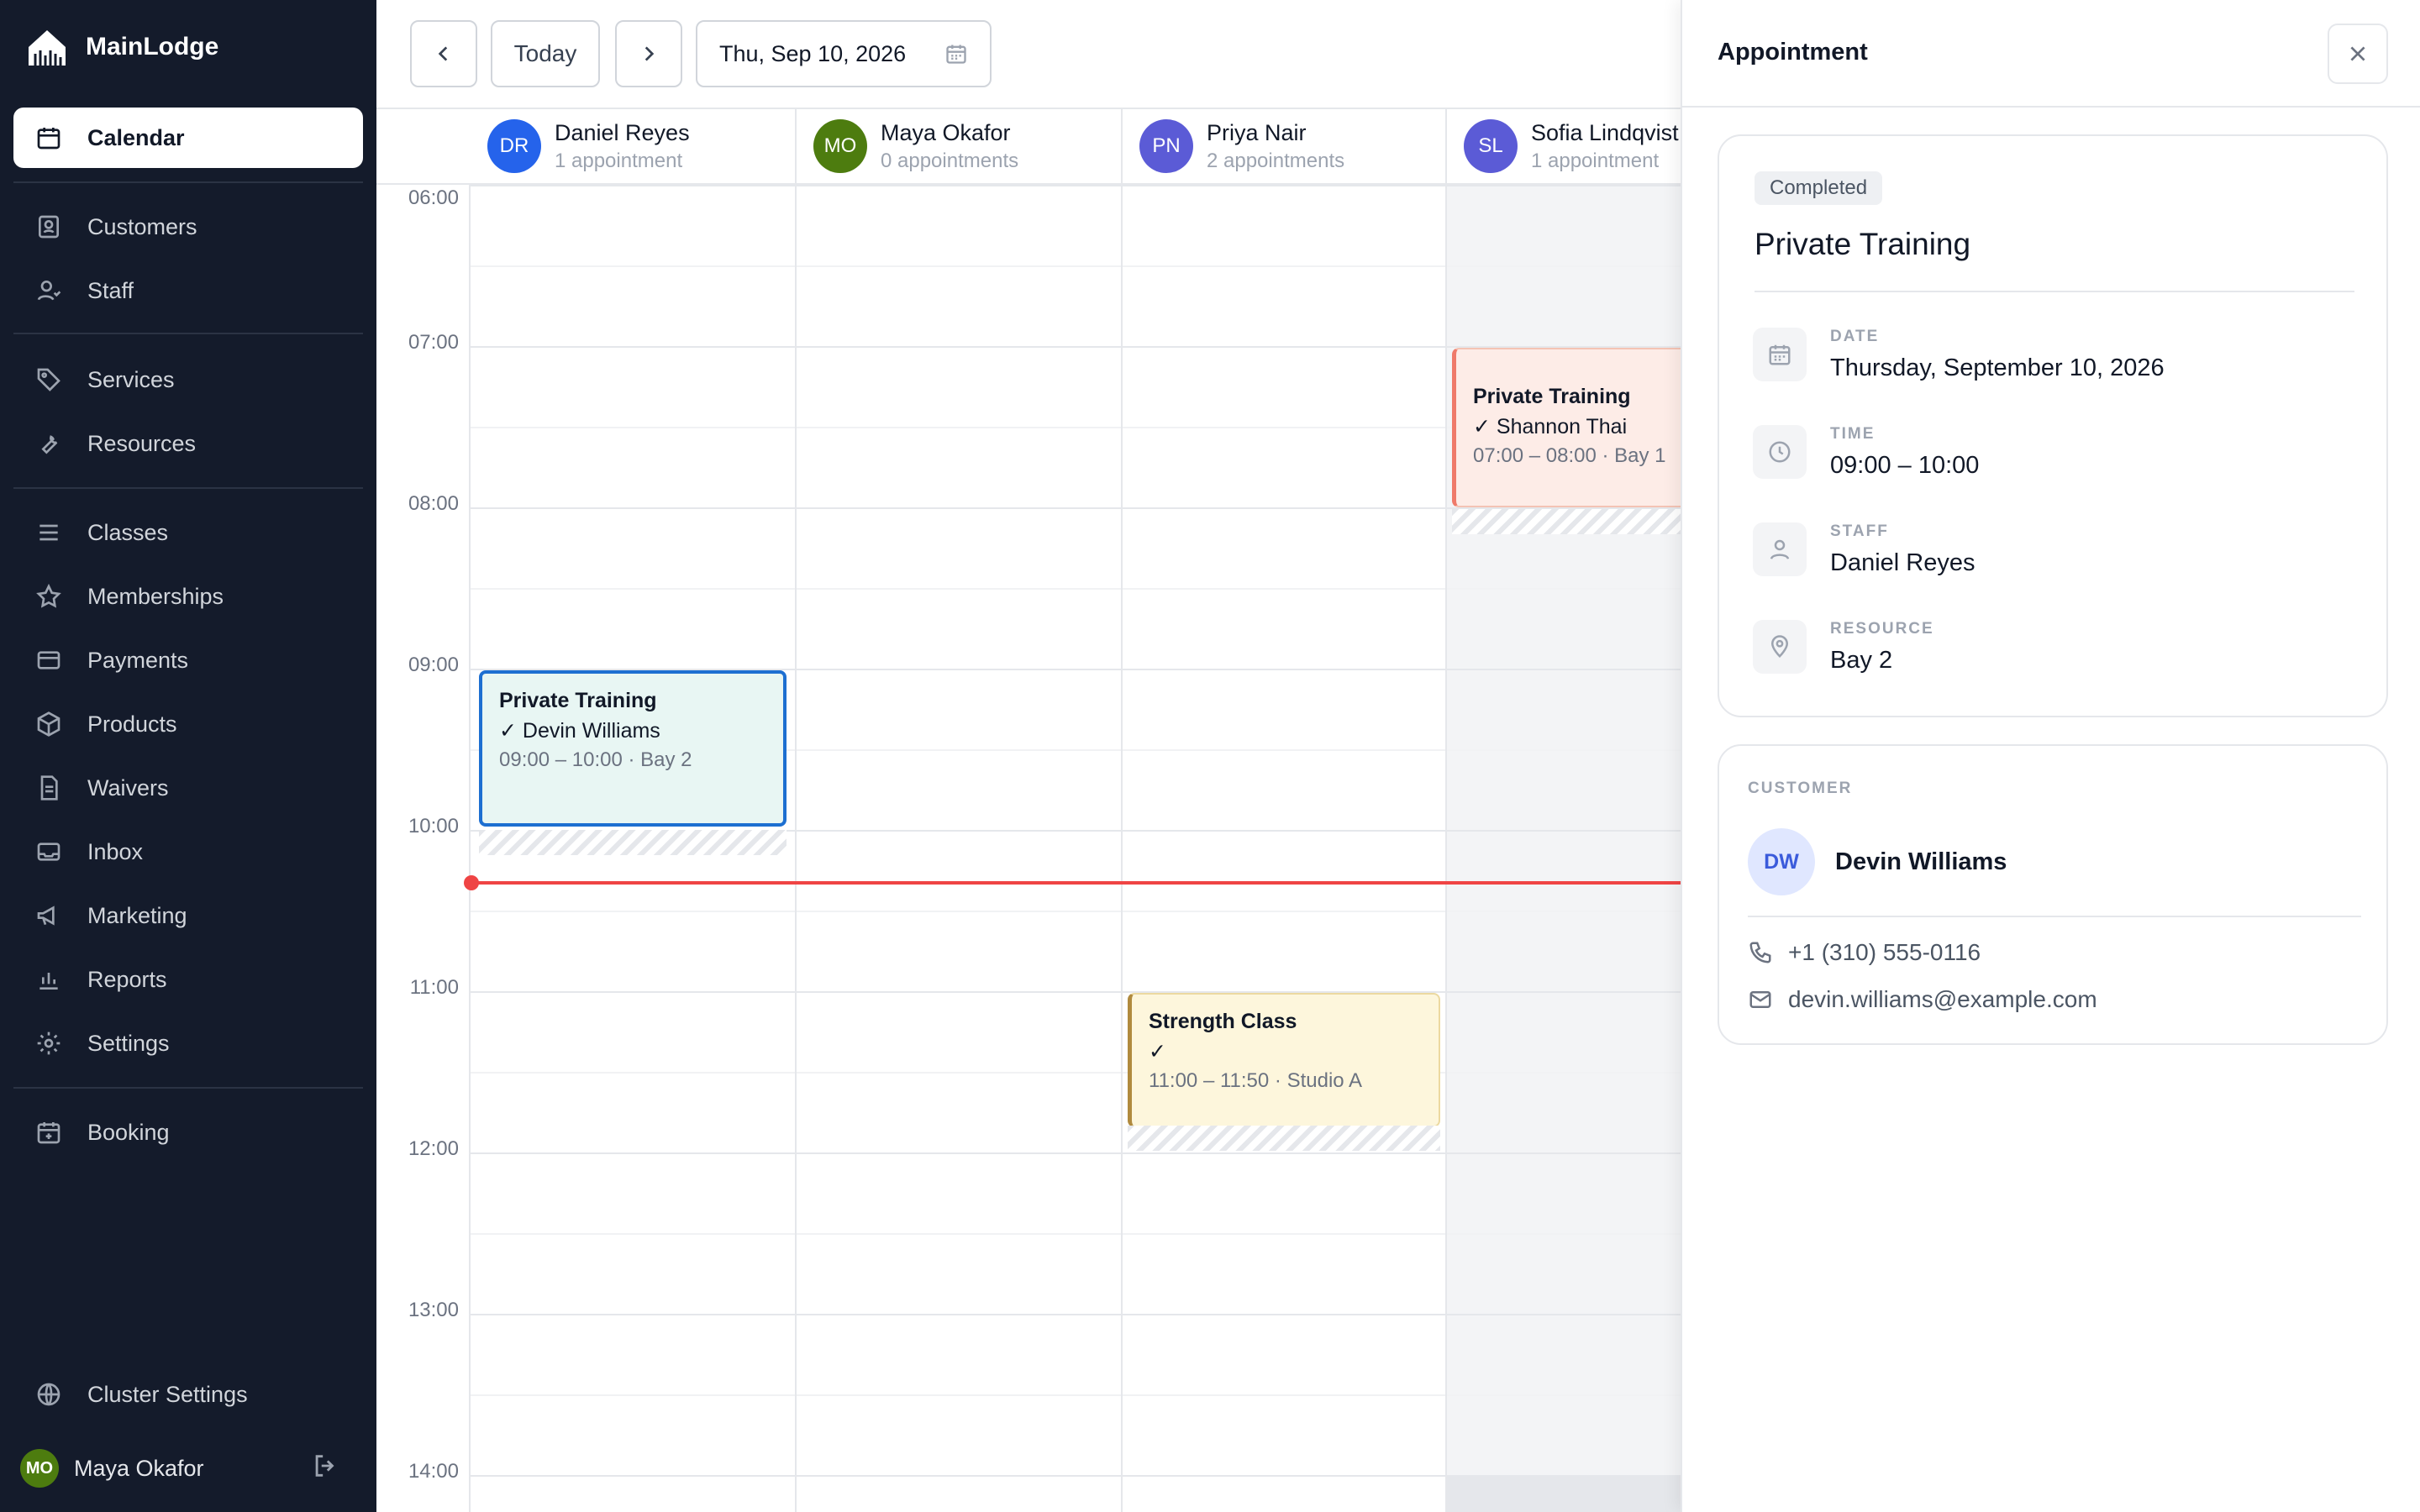  Describe the element at coordinates (121, 47) in the screenshot. I see `brand: MainLodge` at that location.